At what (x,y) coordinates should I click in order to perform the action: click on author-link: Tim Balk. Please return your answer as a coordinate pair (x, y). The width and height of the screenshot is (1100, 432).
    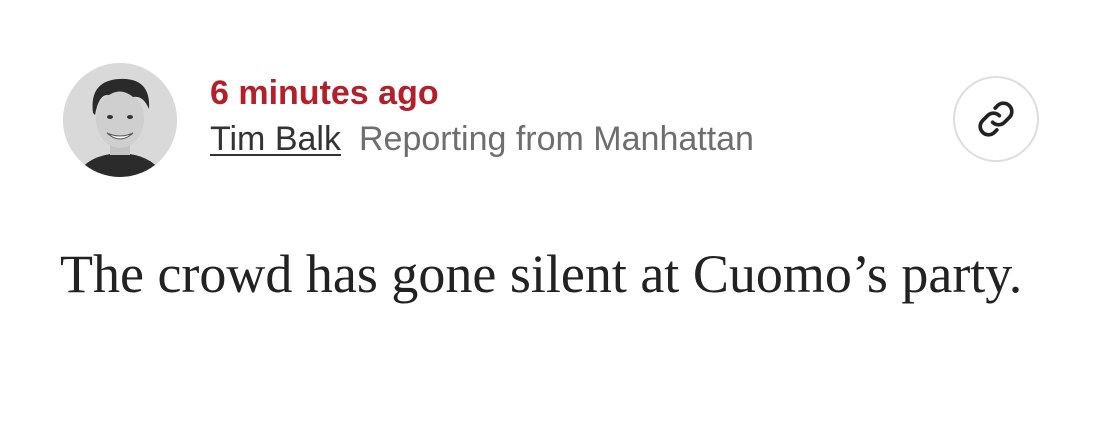
    Looking at the image, I should click on (275, 139).